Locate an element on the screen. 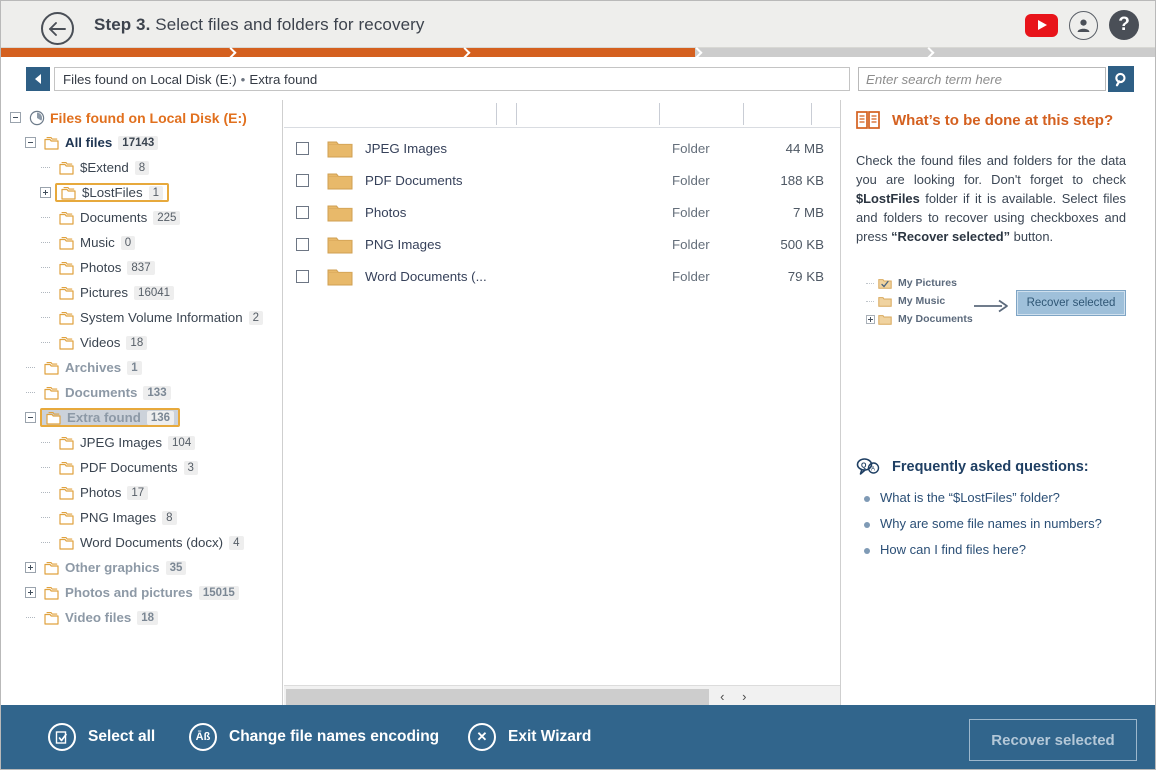 This screenshot has height=770, width=1156. tree-item-music: Music 0 is located at coordinates (146, 242).